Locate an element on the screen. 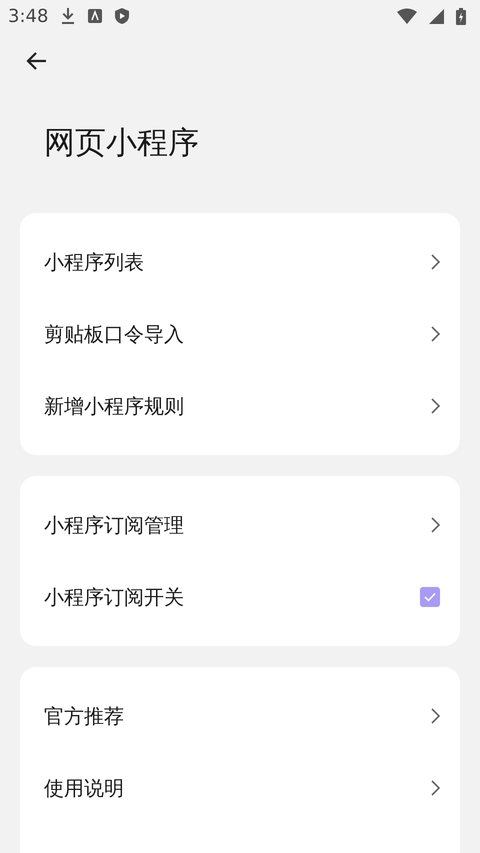 This screenshot has width=480, height=853. wifi-icon is located at coordinates (407, 16).